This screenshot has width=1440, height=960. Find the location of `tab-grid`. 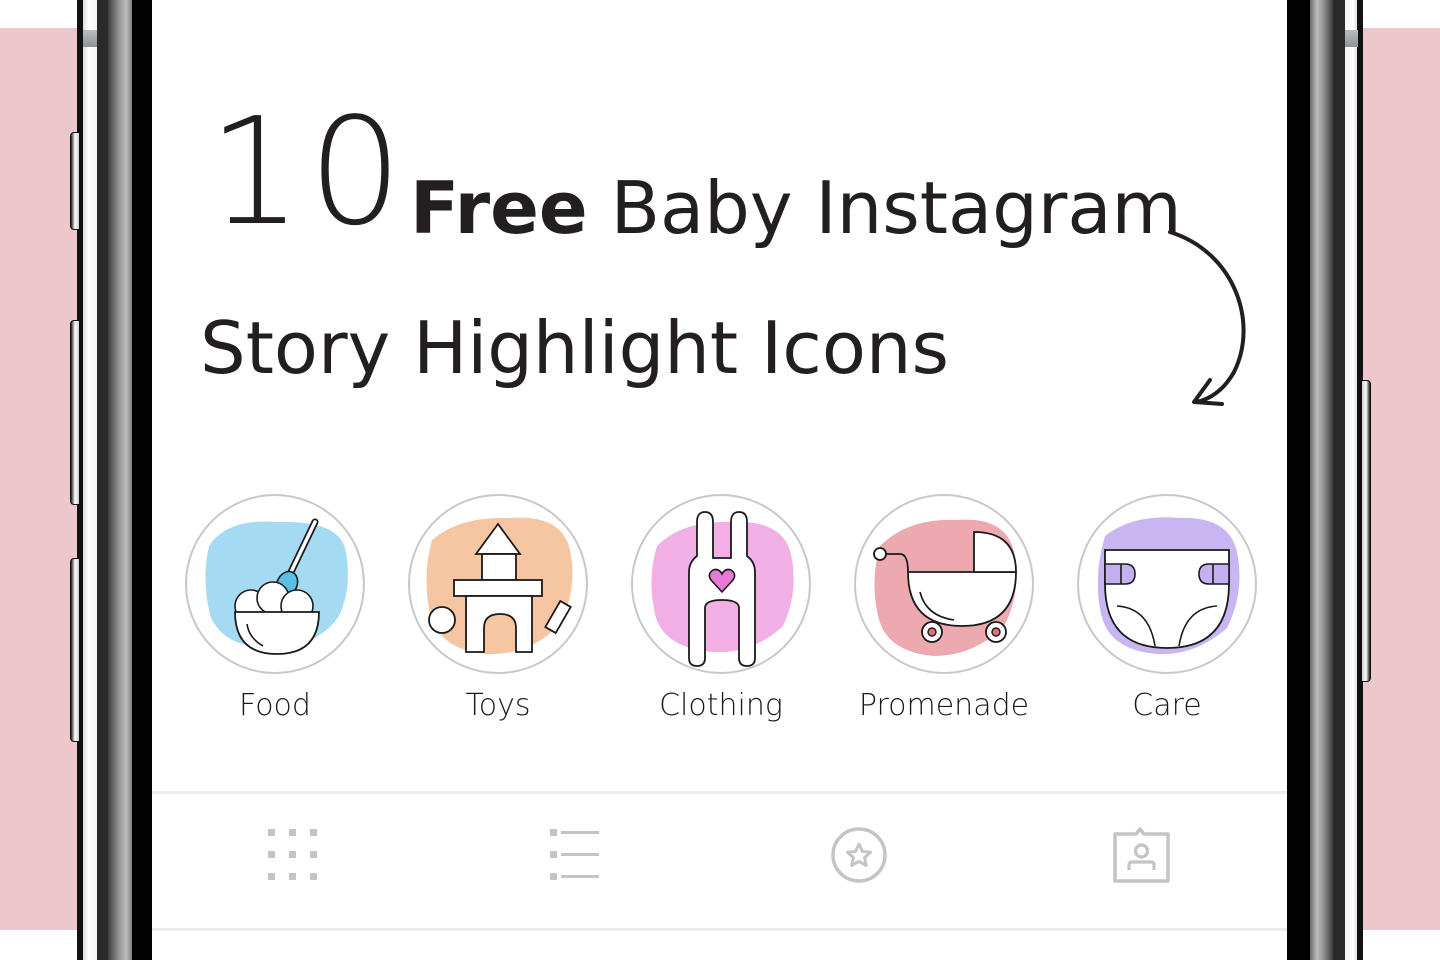

tab-grid is located at coordinates (294, 855).